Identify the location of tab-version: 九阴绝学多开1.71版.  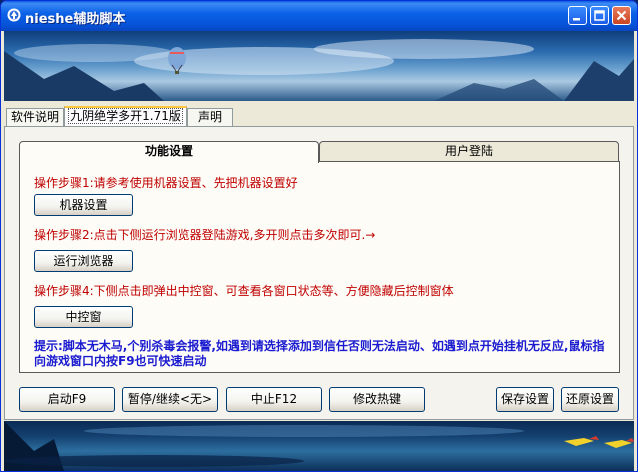
(125, 116).